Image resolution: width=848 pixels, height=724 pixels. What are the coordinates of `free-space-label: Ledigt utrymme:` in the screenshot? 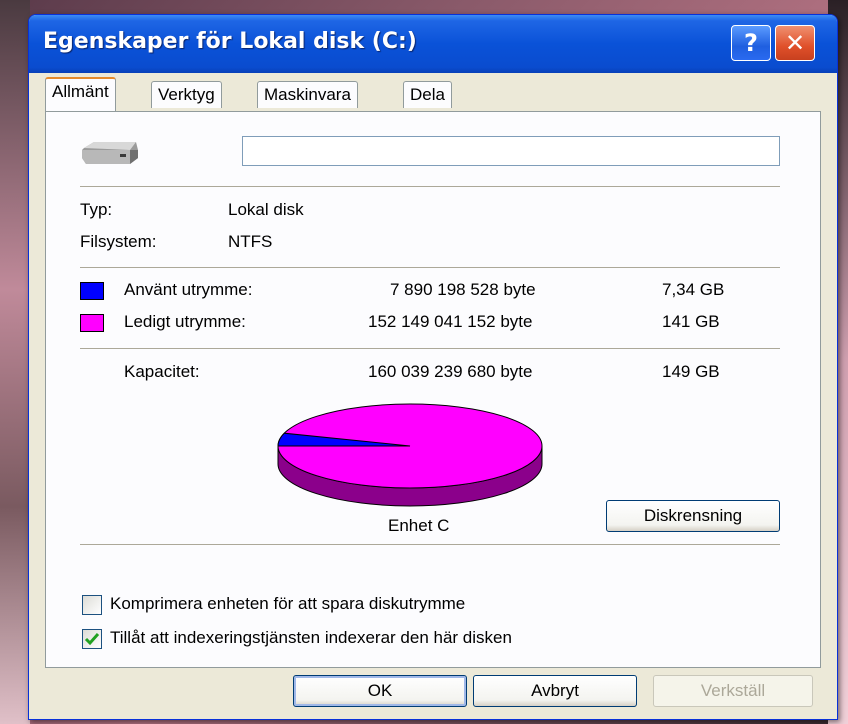 It's located at (185, 321).